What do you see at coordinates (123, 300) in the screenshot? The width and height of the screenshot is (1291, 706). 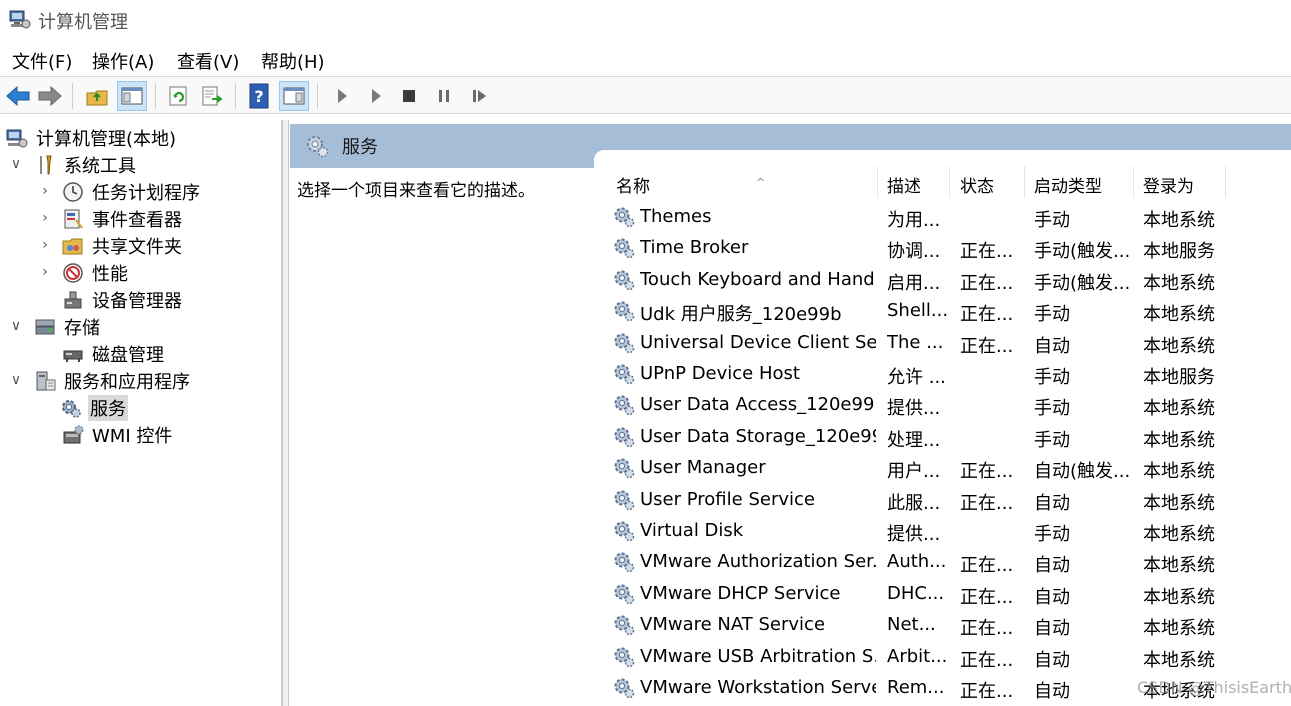 I see `tree-item-device-manager: 设备管理器` at bounding box center [123, 300].